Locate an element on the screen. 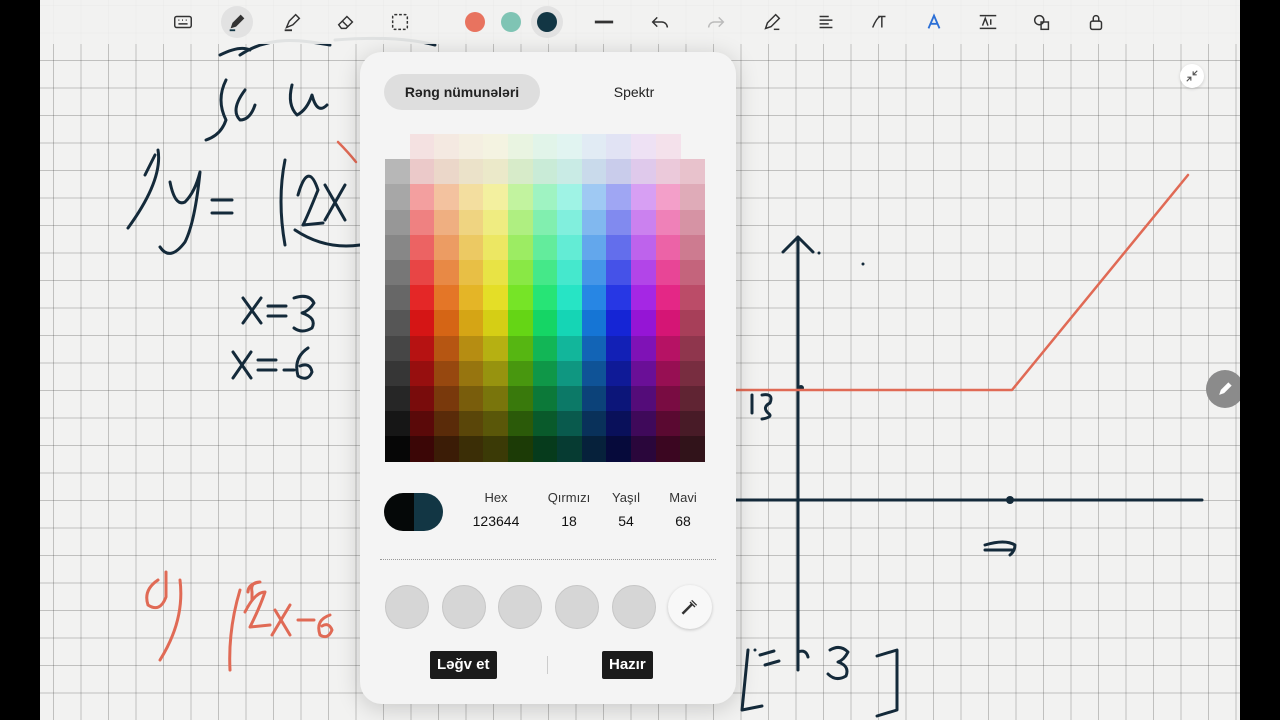 Image resolution: width=1280 pixels, height=720 pixels. stroke-width-tool is located at coordinates (604, 22).